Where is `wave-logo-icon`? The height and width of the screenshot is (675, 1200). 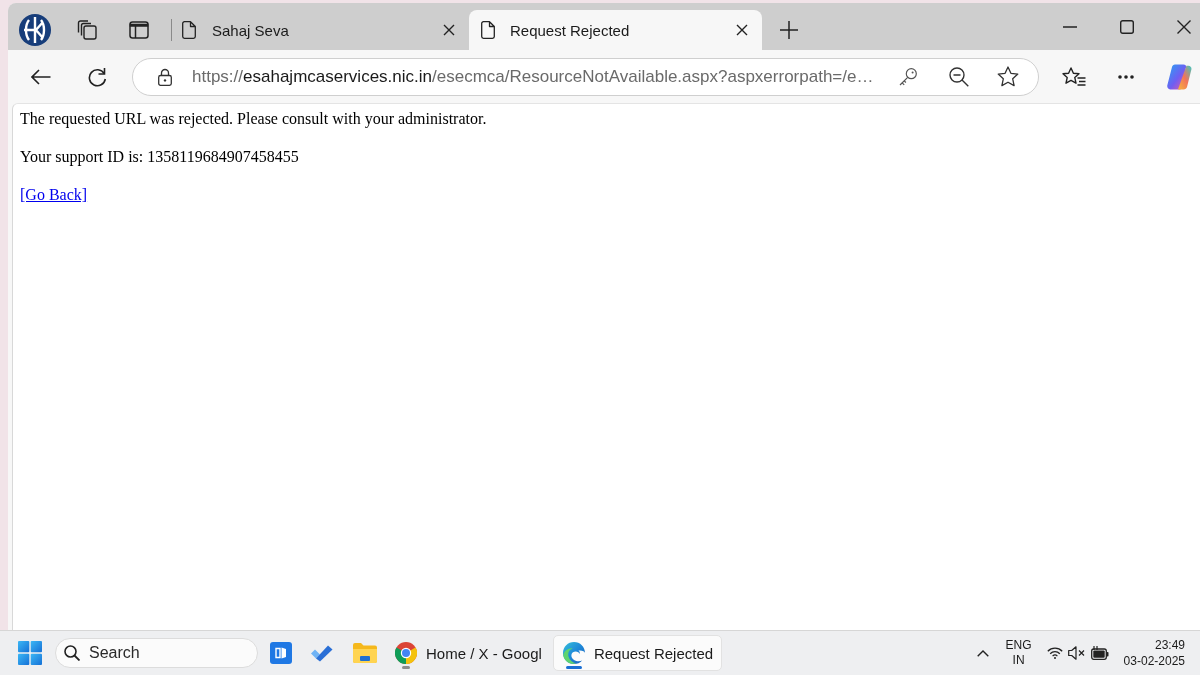
wave-logo-icon is located at coordinates (573, 653).